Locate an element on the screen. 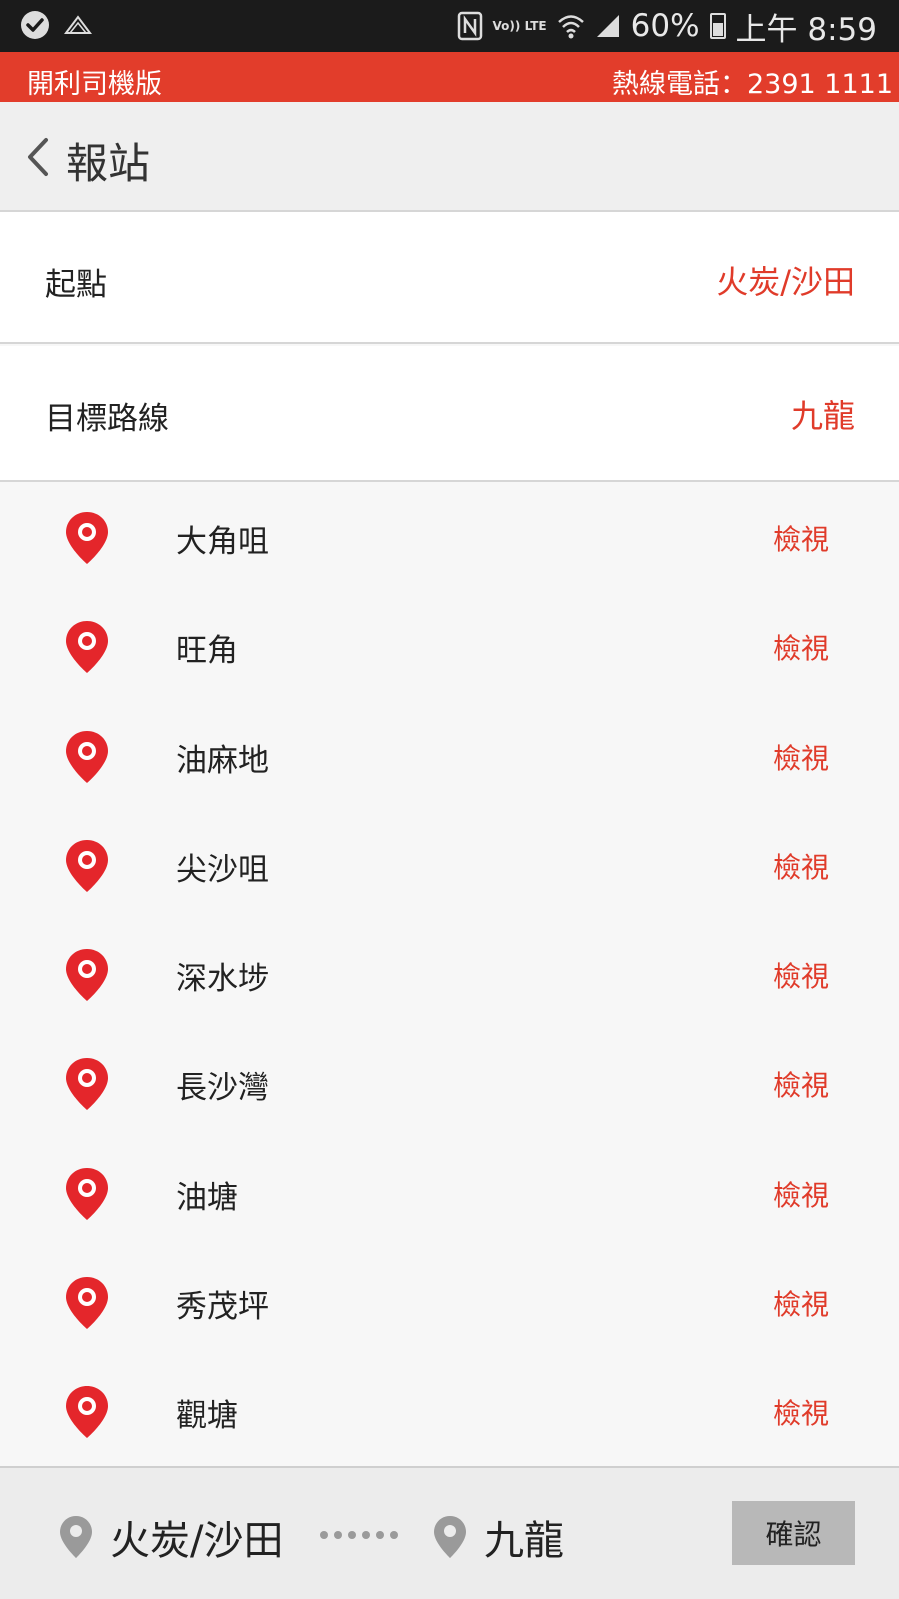  station-item: 秀茂坪 檢視 is located at coordinates (449, 1301).